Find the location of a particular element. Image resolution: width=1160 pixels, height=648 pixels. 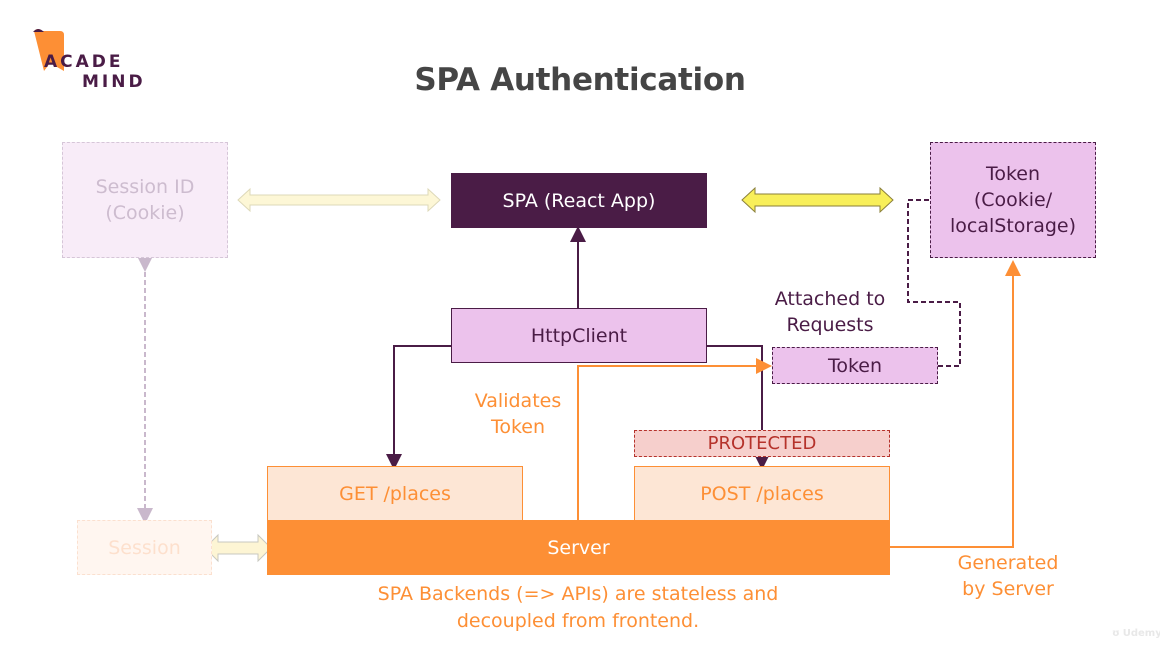

token-label: Token is located at coordinates (855, 365).